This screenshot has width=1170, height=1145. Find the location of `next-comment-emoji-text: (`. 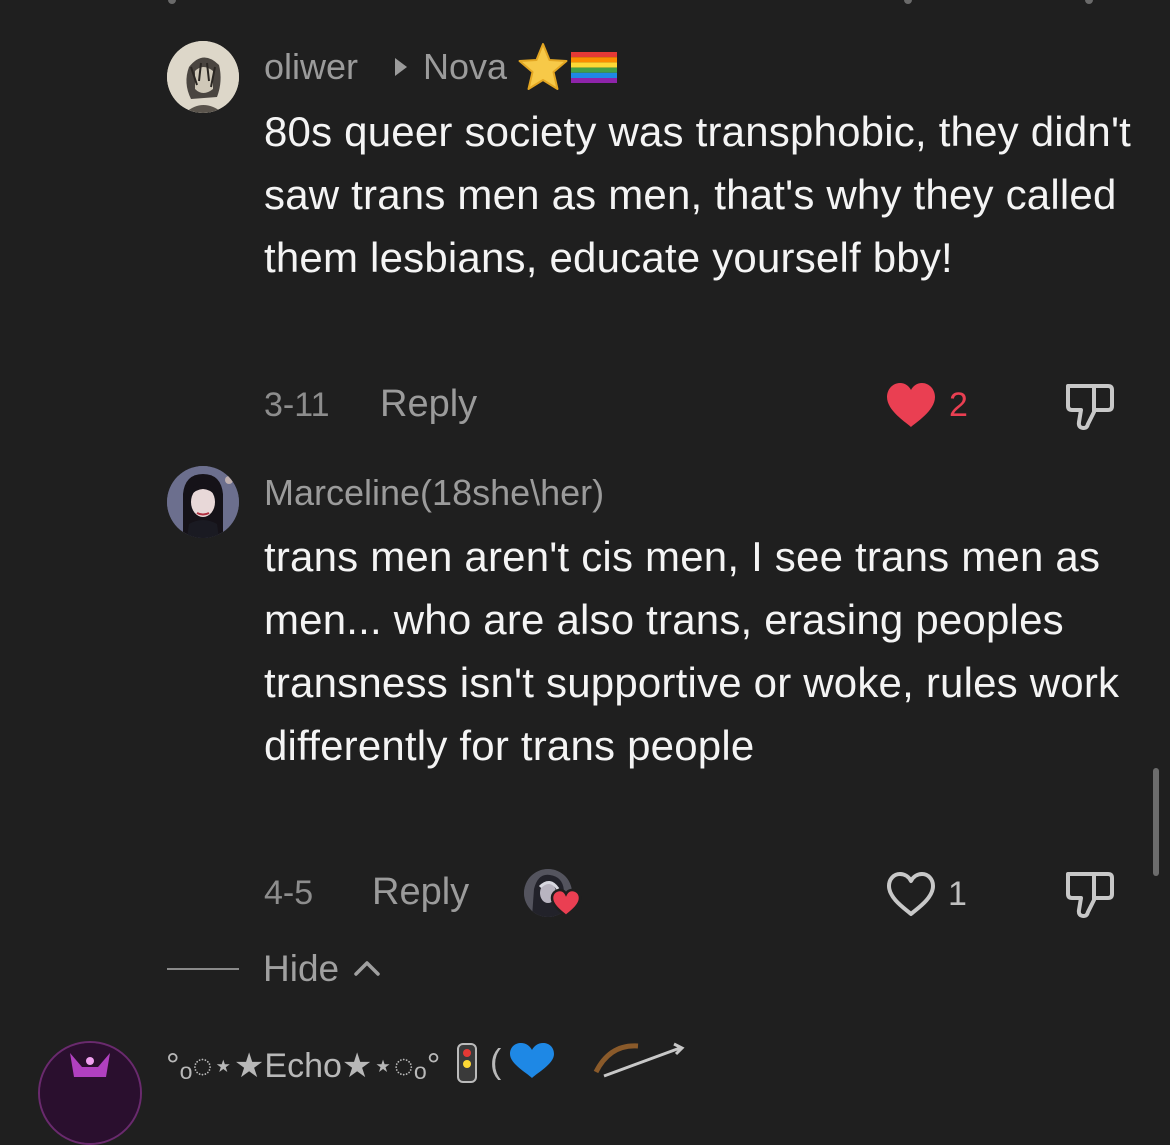

next-comment-emoji-text: ( is located at coordinates (495, 1062).